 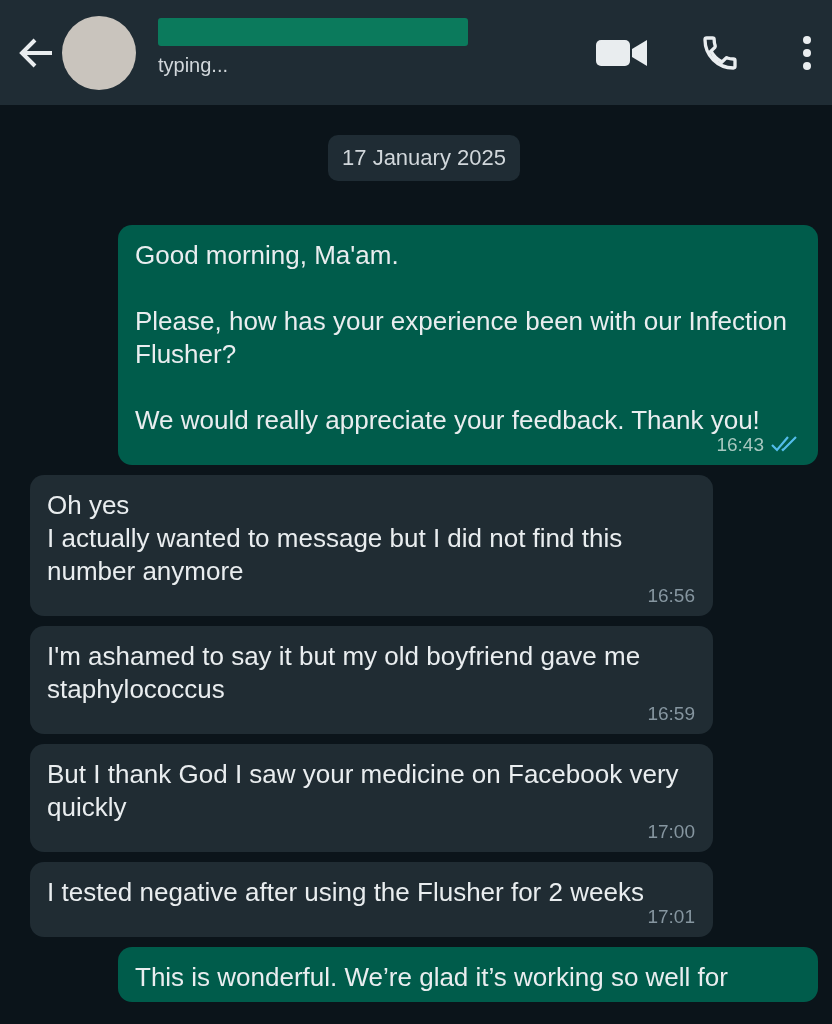 I want to click on message-text: I tested negative after using the Flusher for 2 weeks, so click(x=346, y=892).